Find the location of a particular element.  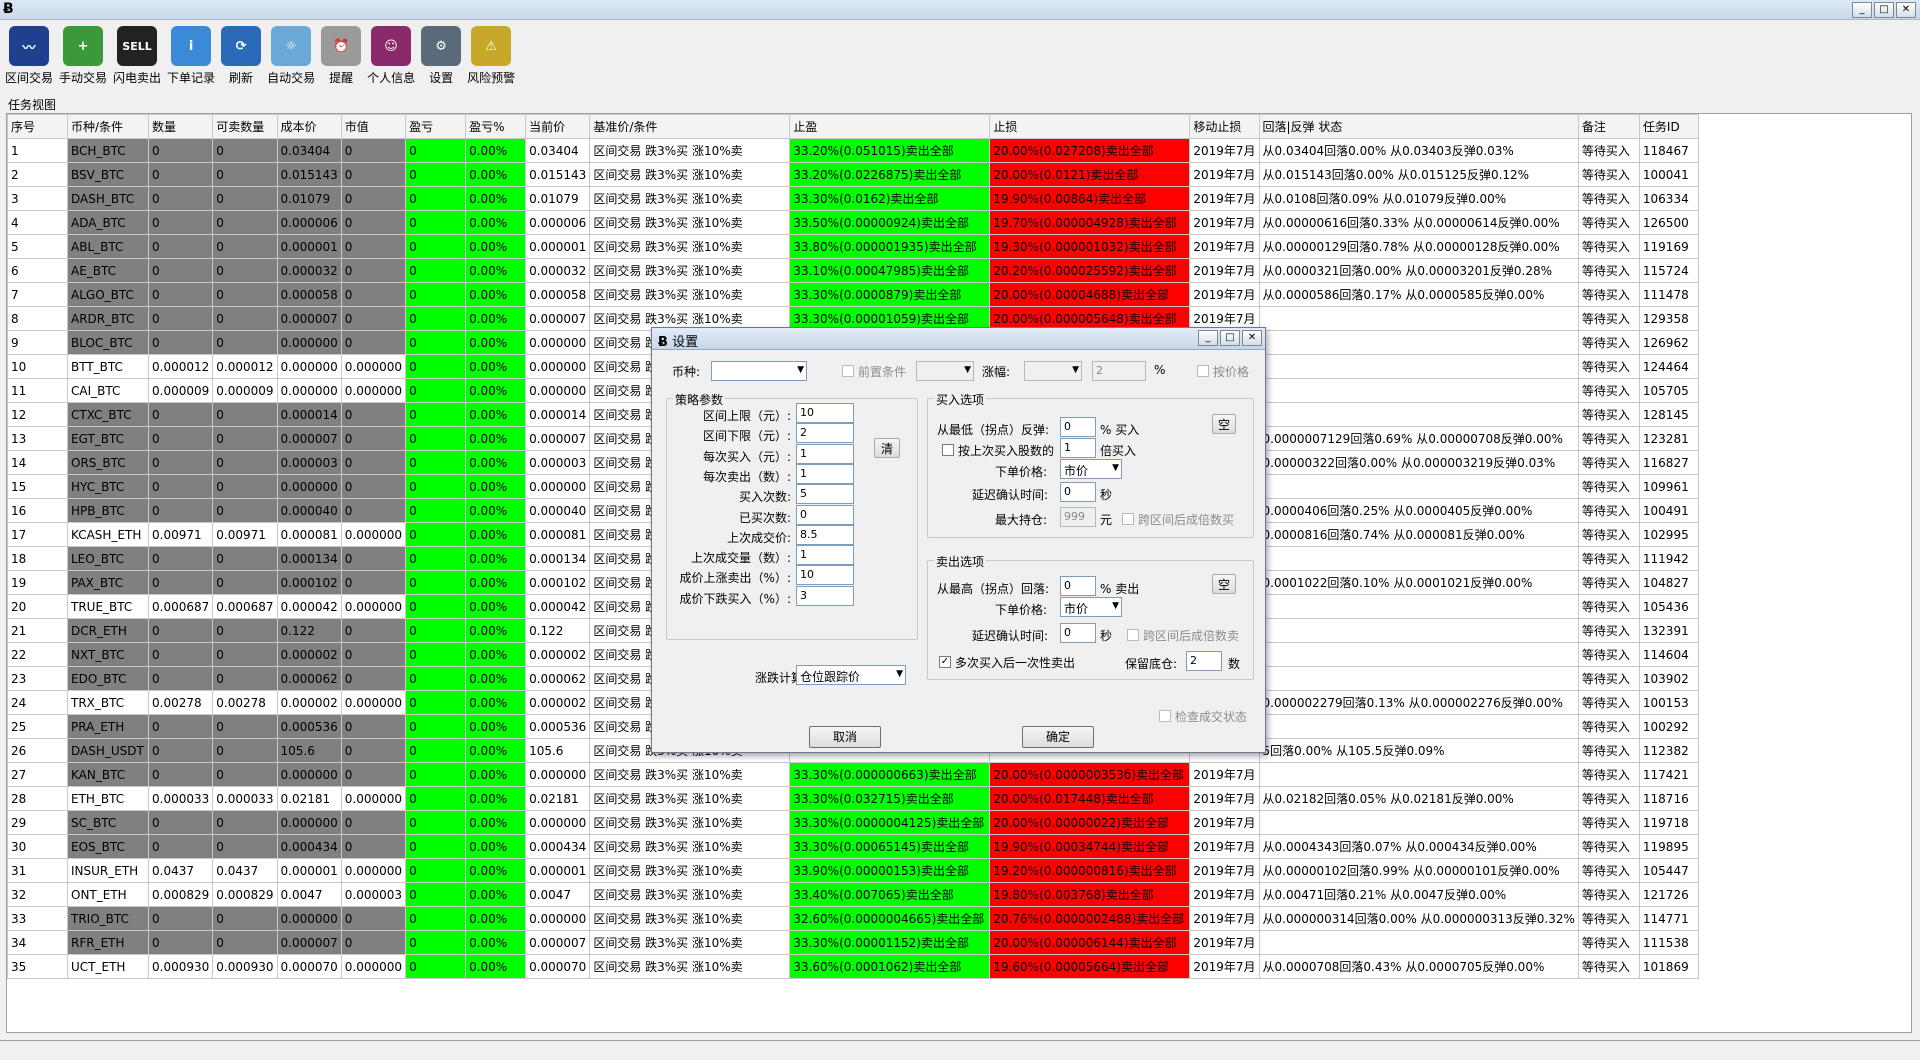

toolbar-button-2: SELL 闪电卖出 is located at coordinates (137, 54).